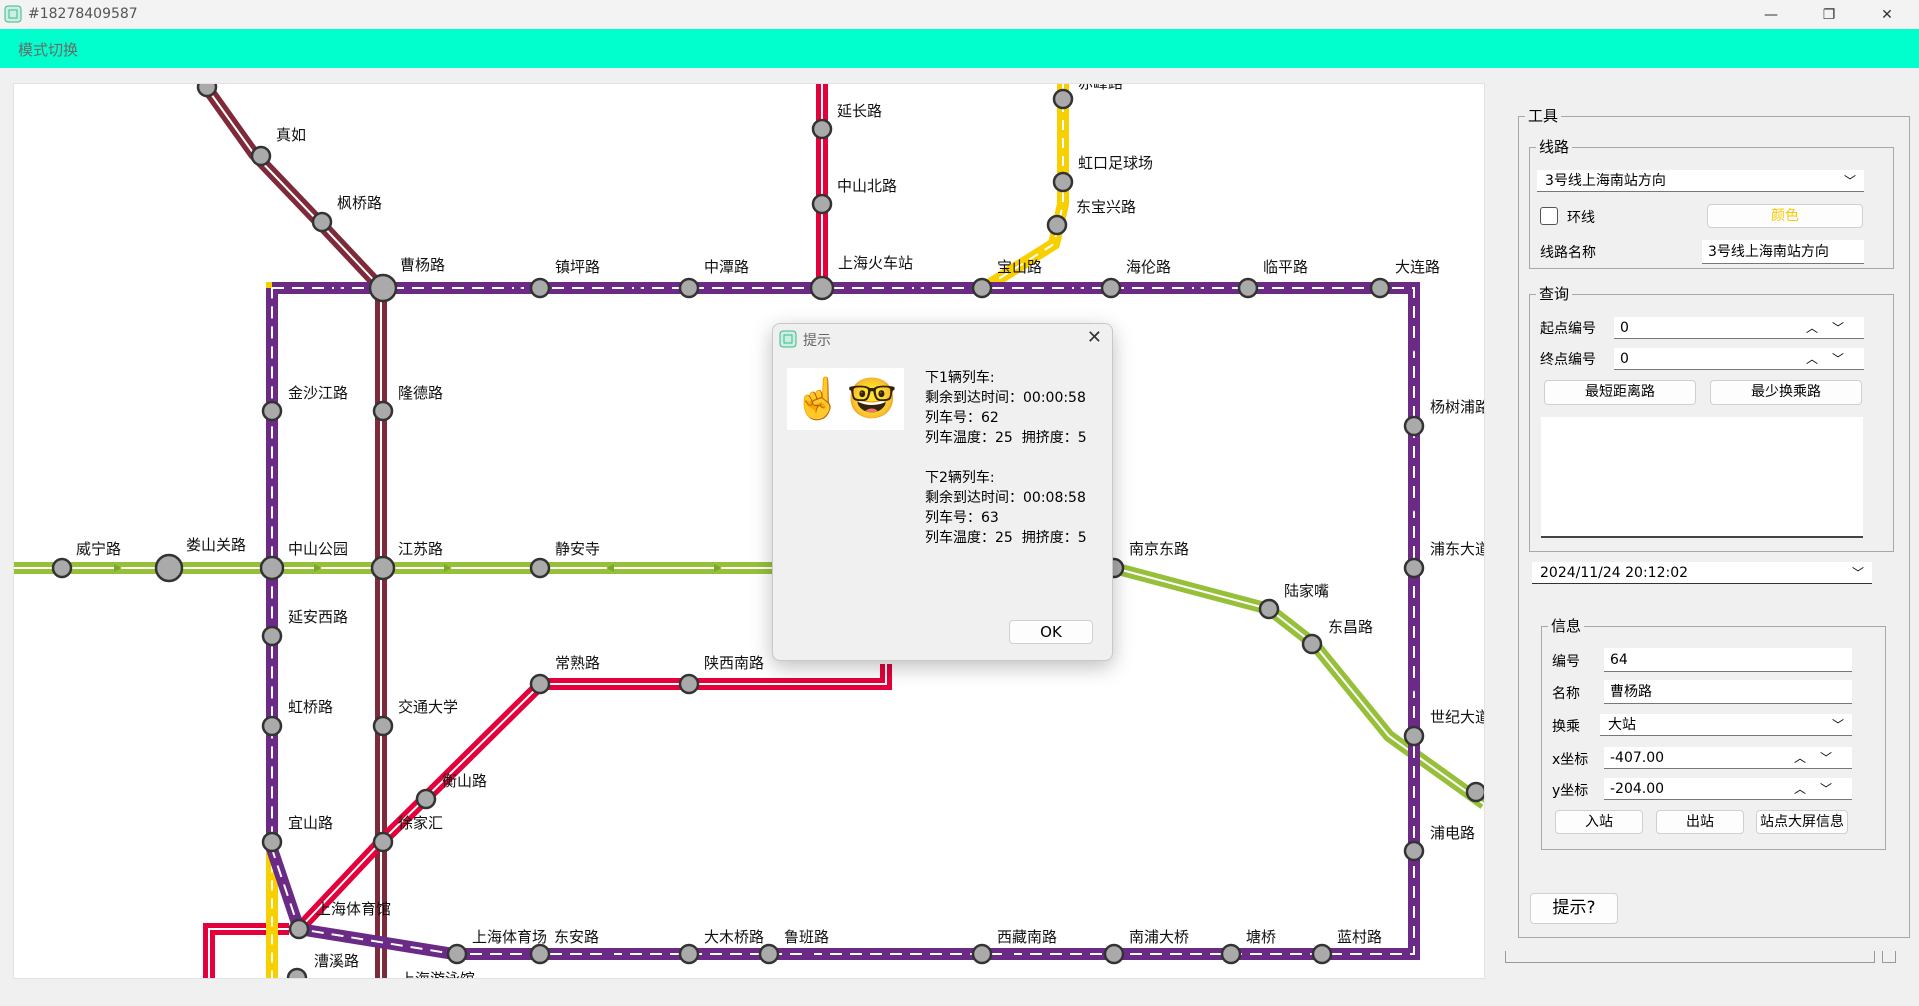  I want to click on station-label: 东安路, so click(576, 937).